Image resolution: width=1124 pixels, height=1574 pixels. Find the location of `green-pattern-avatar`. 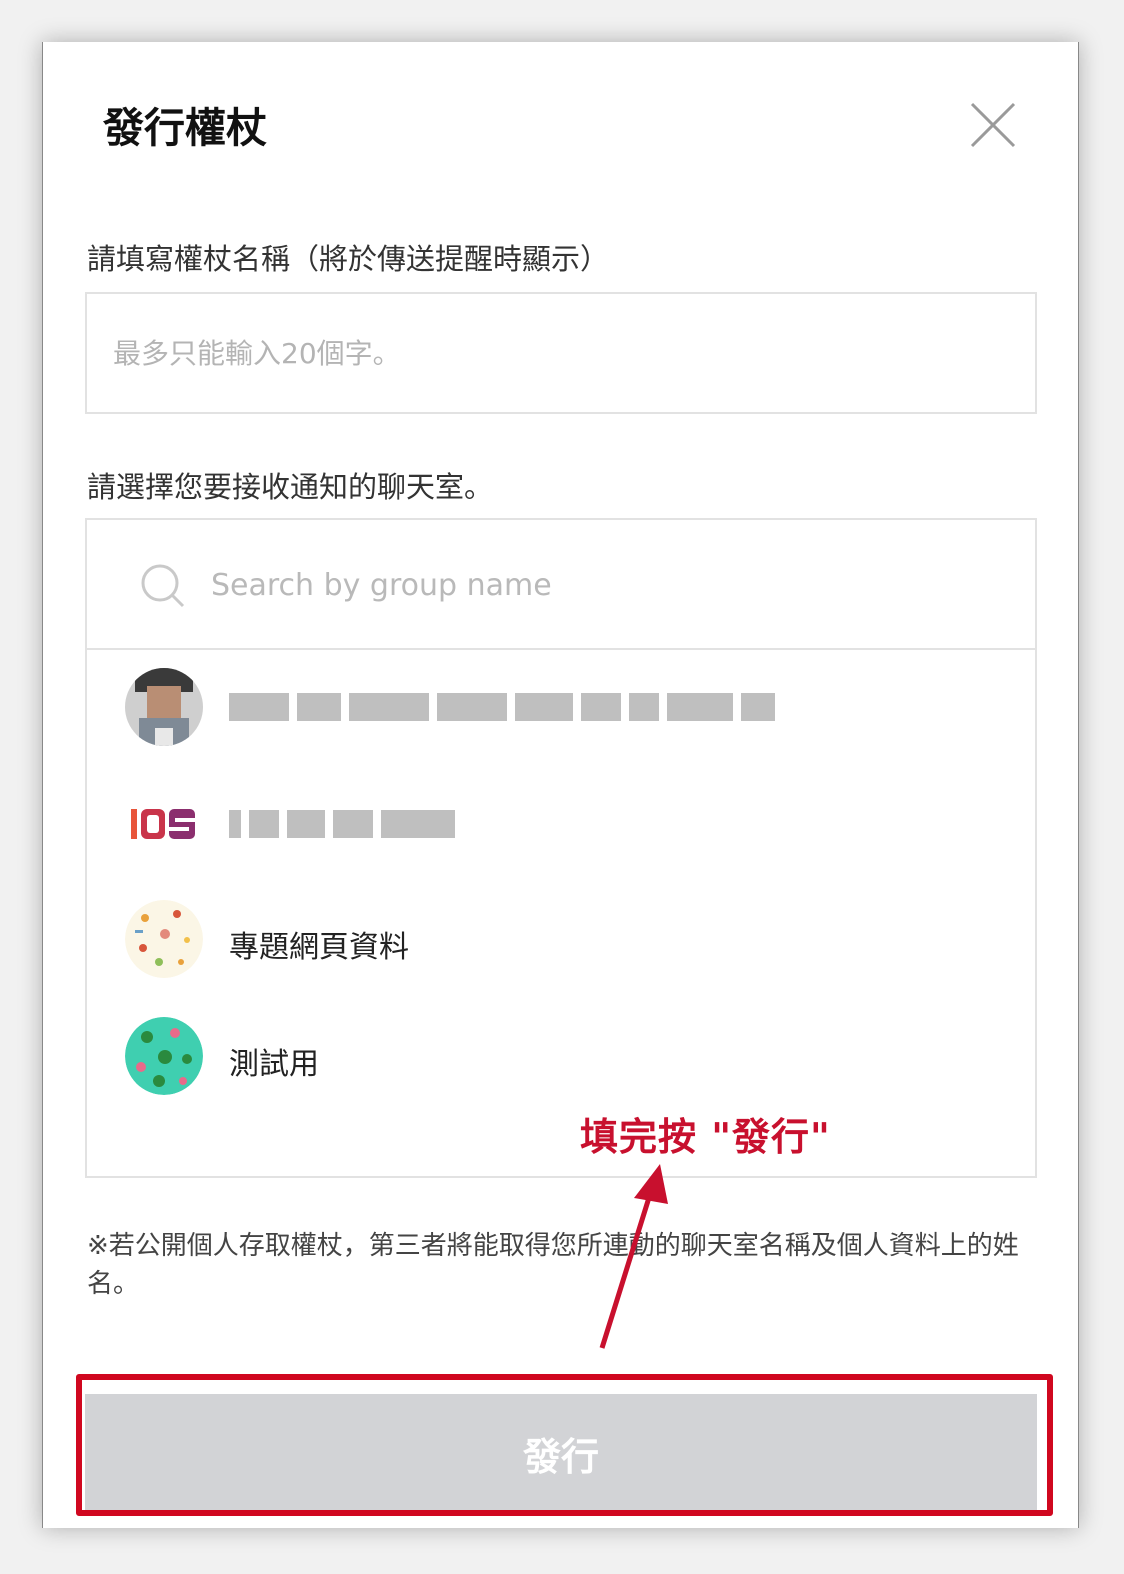

green-pattern-avatar is located at coordinates (164, 1056).